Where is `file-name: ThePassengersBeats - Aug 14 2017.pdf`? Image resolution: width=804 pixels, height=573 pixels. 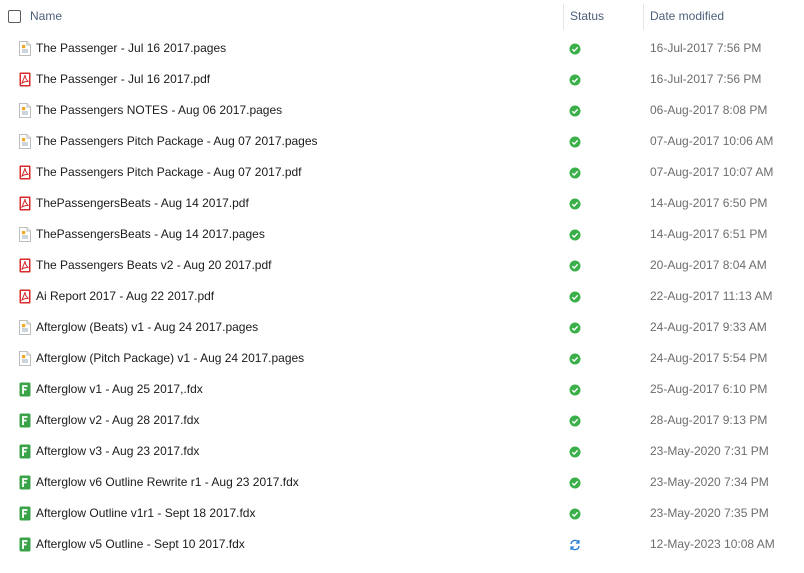
file-name: ThePassengersBeats - Aug 14 2017.pdf is located at coordinates (142, 203).